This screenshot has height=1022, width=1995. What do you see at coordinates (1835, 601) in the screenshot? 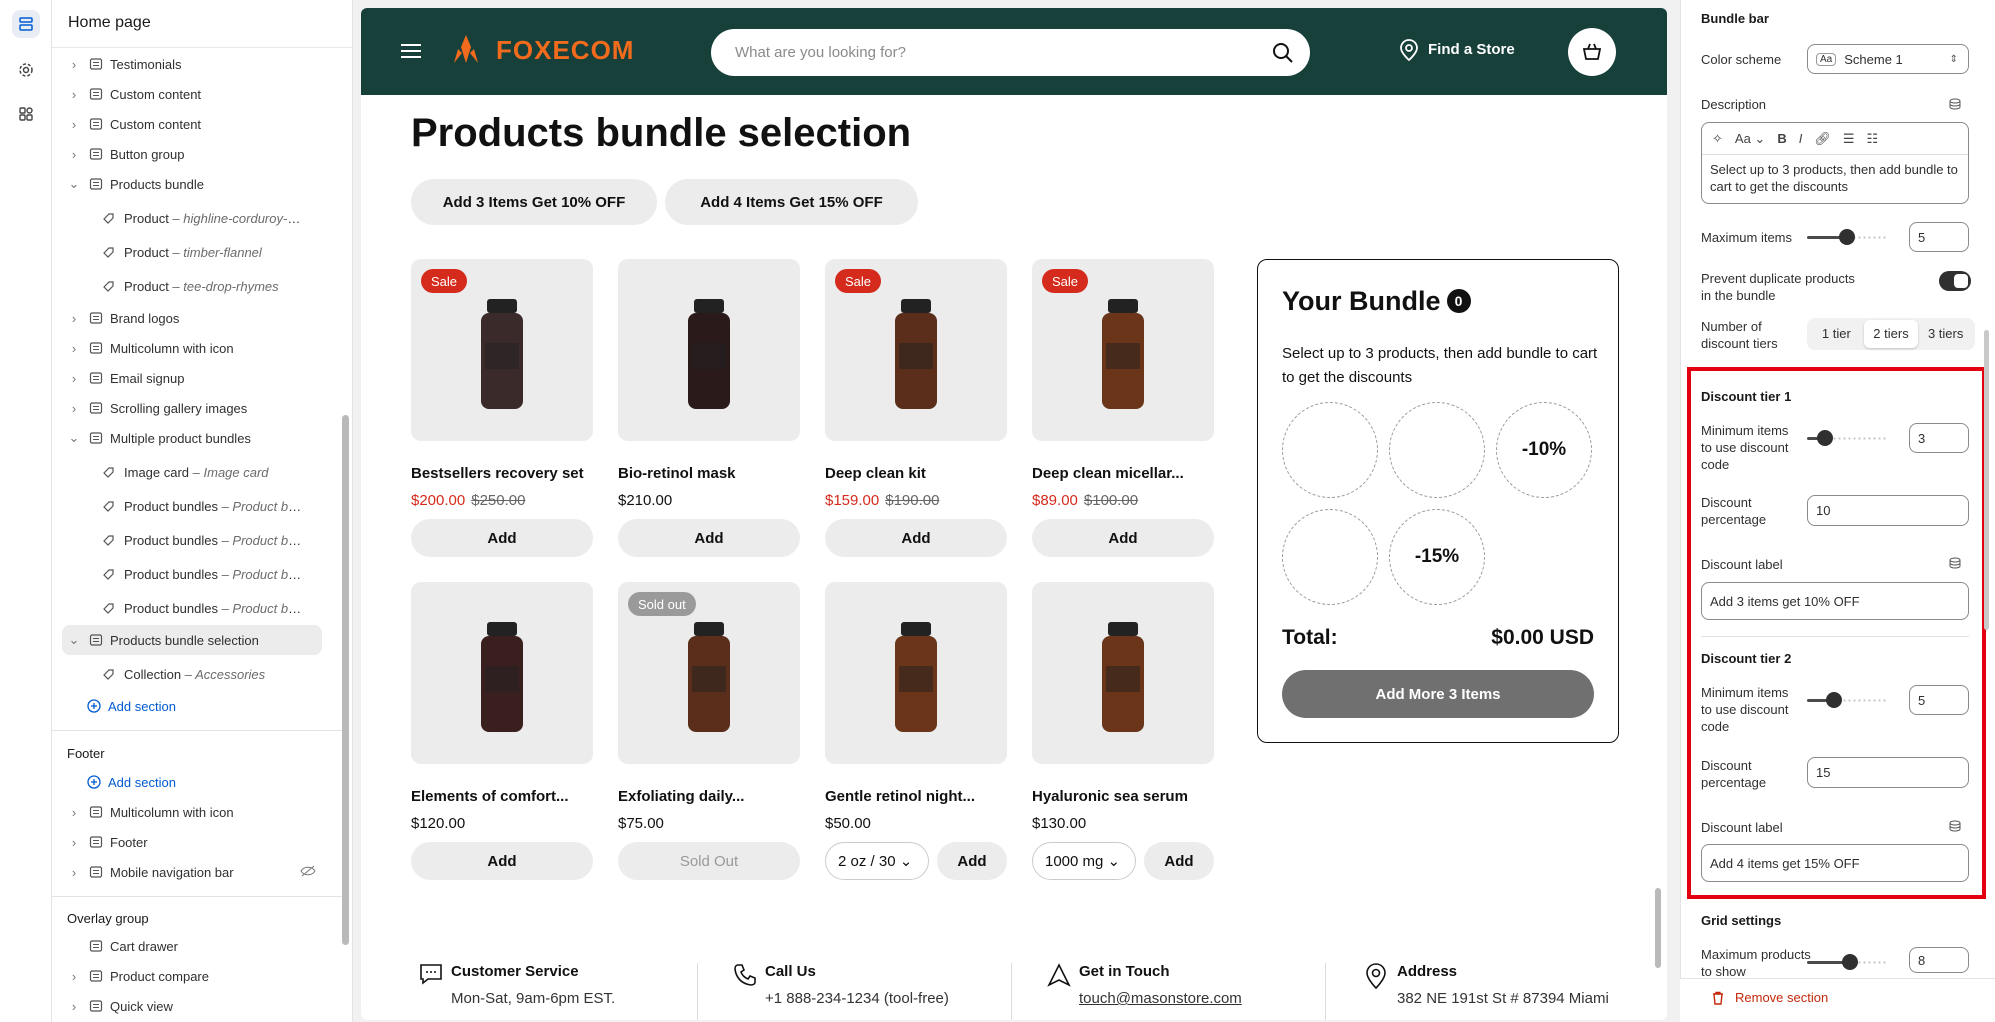
I see `tier1-label-input: Add 3 items get 10% OFF` at bounding box center [1835, 601].